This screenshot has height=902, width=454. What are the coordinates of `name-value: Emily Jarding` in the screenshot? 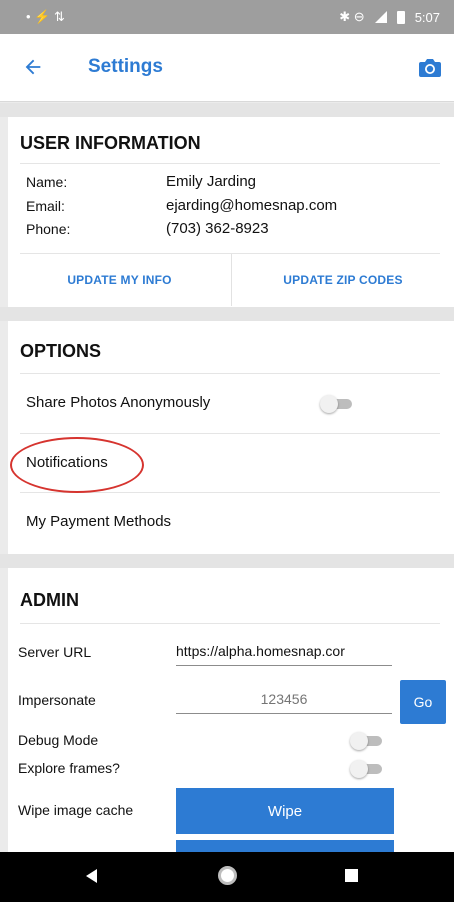 It's located at (211, 181).